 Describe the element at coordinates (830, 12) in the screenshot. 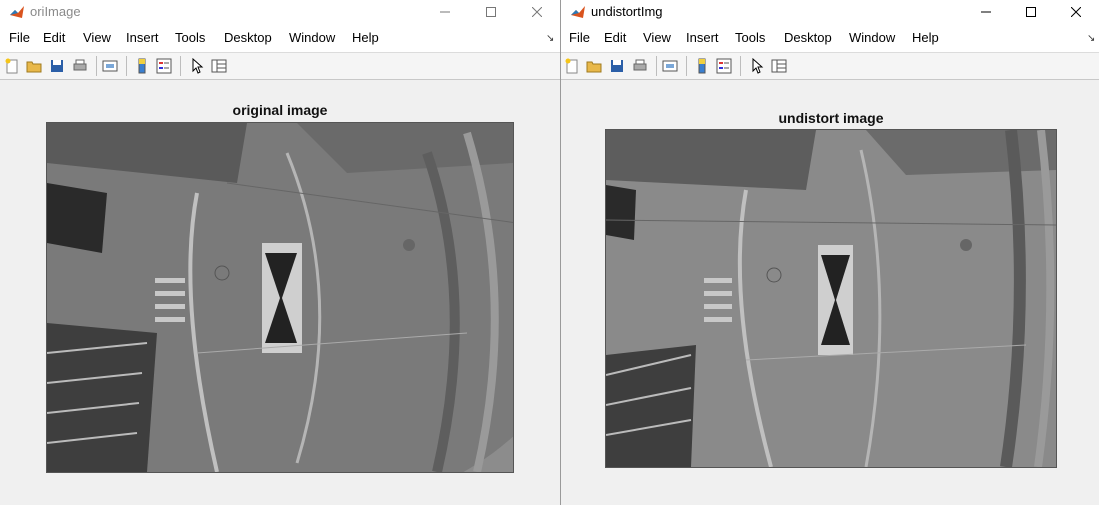

I see `title-bar: undistortImg` at that location.